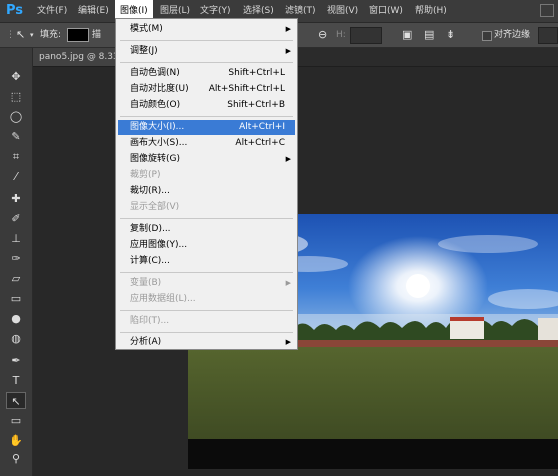 This screenshot has width=558, height=476. Describe the element at coordinates (79, 57) in the screenshot. I see `document-tab: pano5.jpg @ 8.33` at that location.